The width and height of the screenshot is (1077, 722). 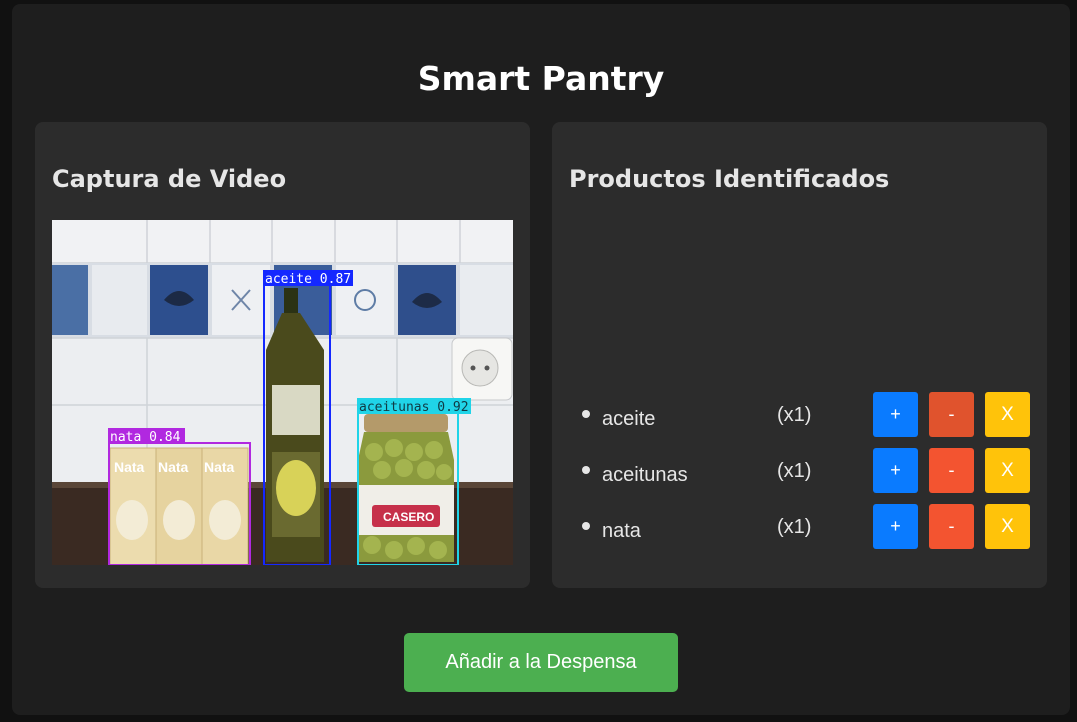 I want to click on detection-label: nata 0.84, so click(x=145, y=437).